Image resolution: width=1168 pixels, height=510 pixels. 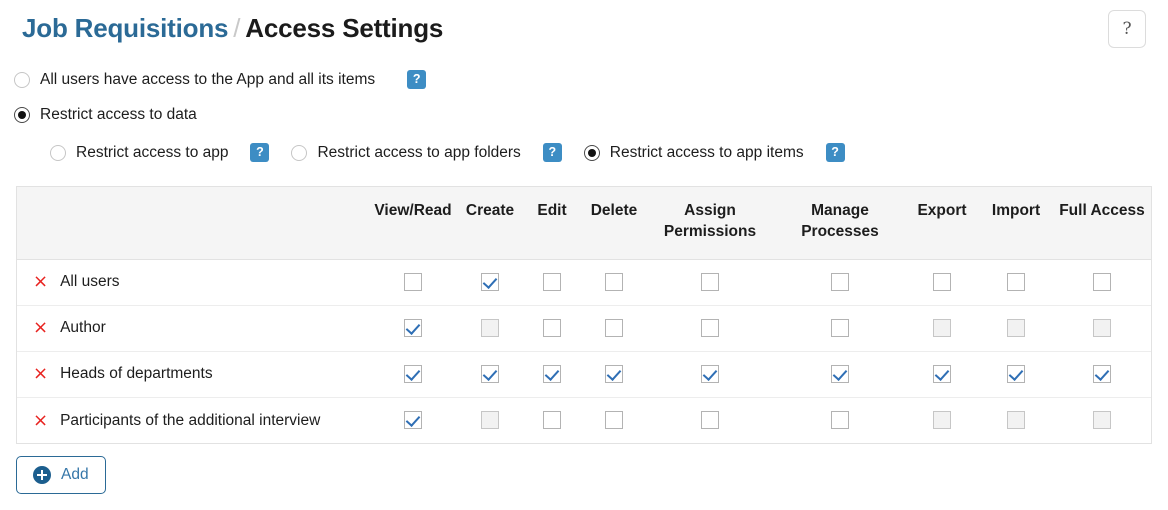 What do you see at coordinates (200, 282) in the screenshot?
I see `row-name-wrapper: × All users` at bounding box center [200, 282].